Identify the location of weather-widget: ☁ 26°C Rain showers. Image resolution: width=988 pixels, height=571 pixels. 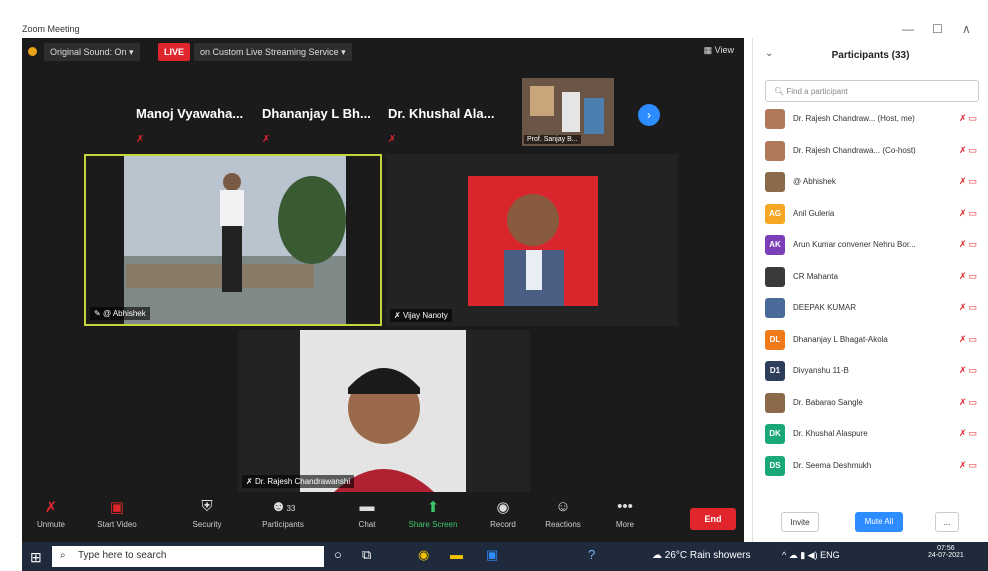
(701, 555).